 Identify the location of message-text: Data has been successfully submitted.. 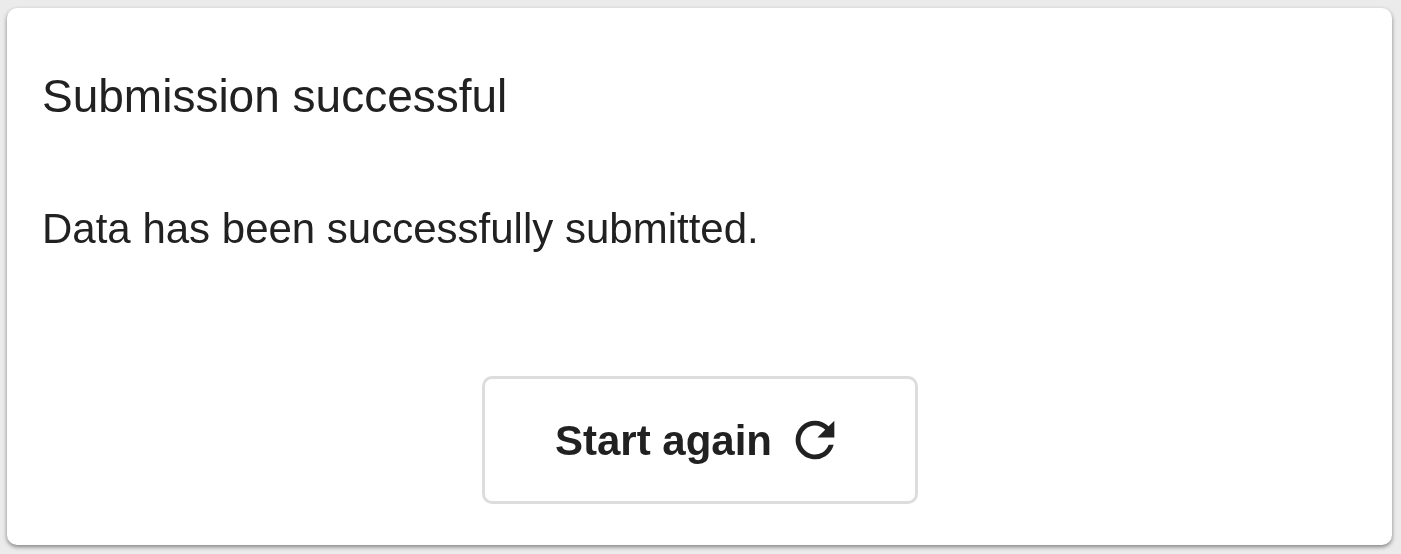
(400, 229).